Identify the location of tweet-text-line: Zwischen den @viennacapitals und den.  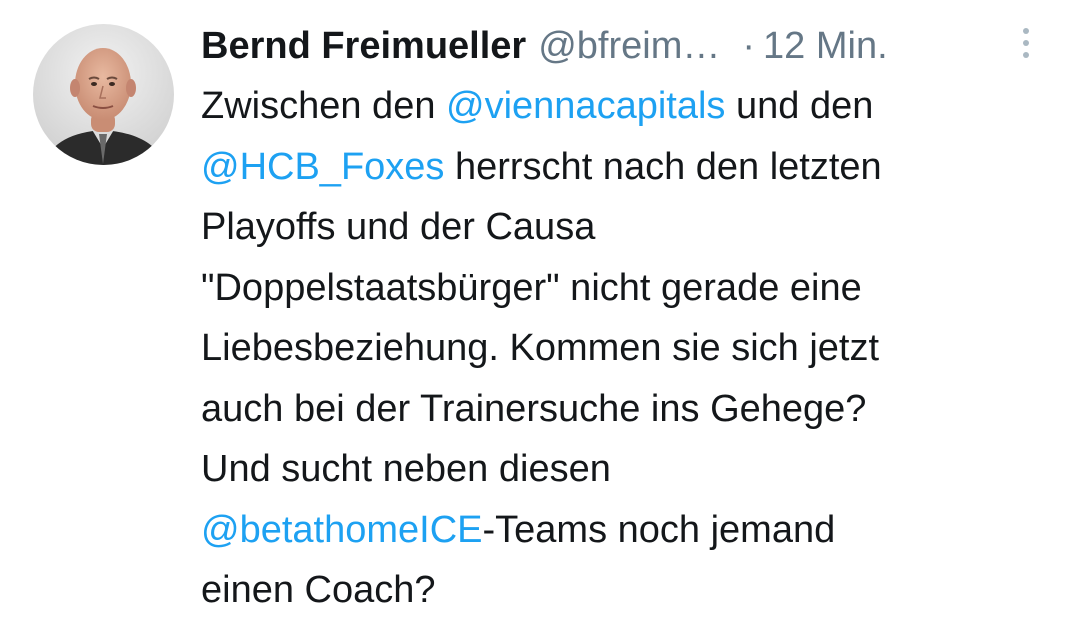
(623, 106).